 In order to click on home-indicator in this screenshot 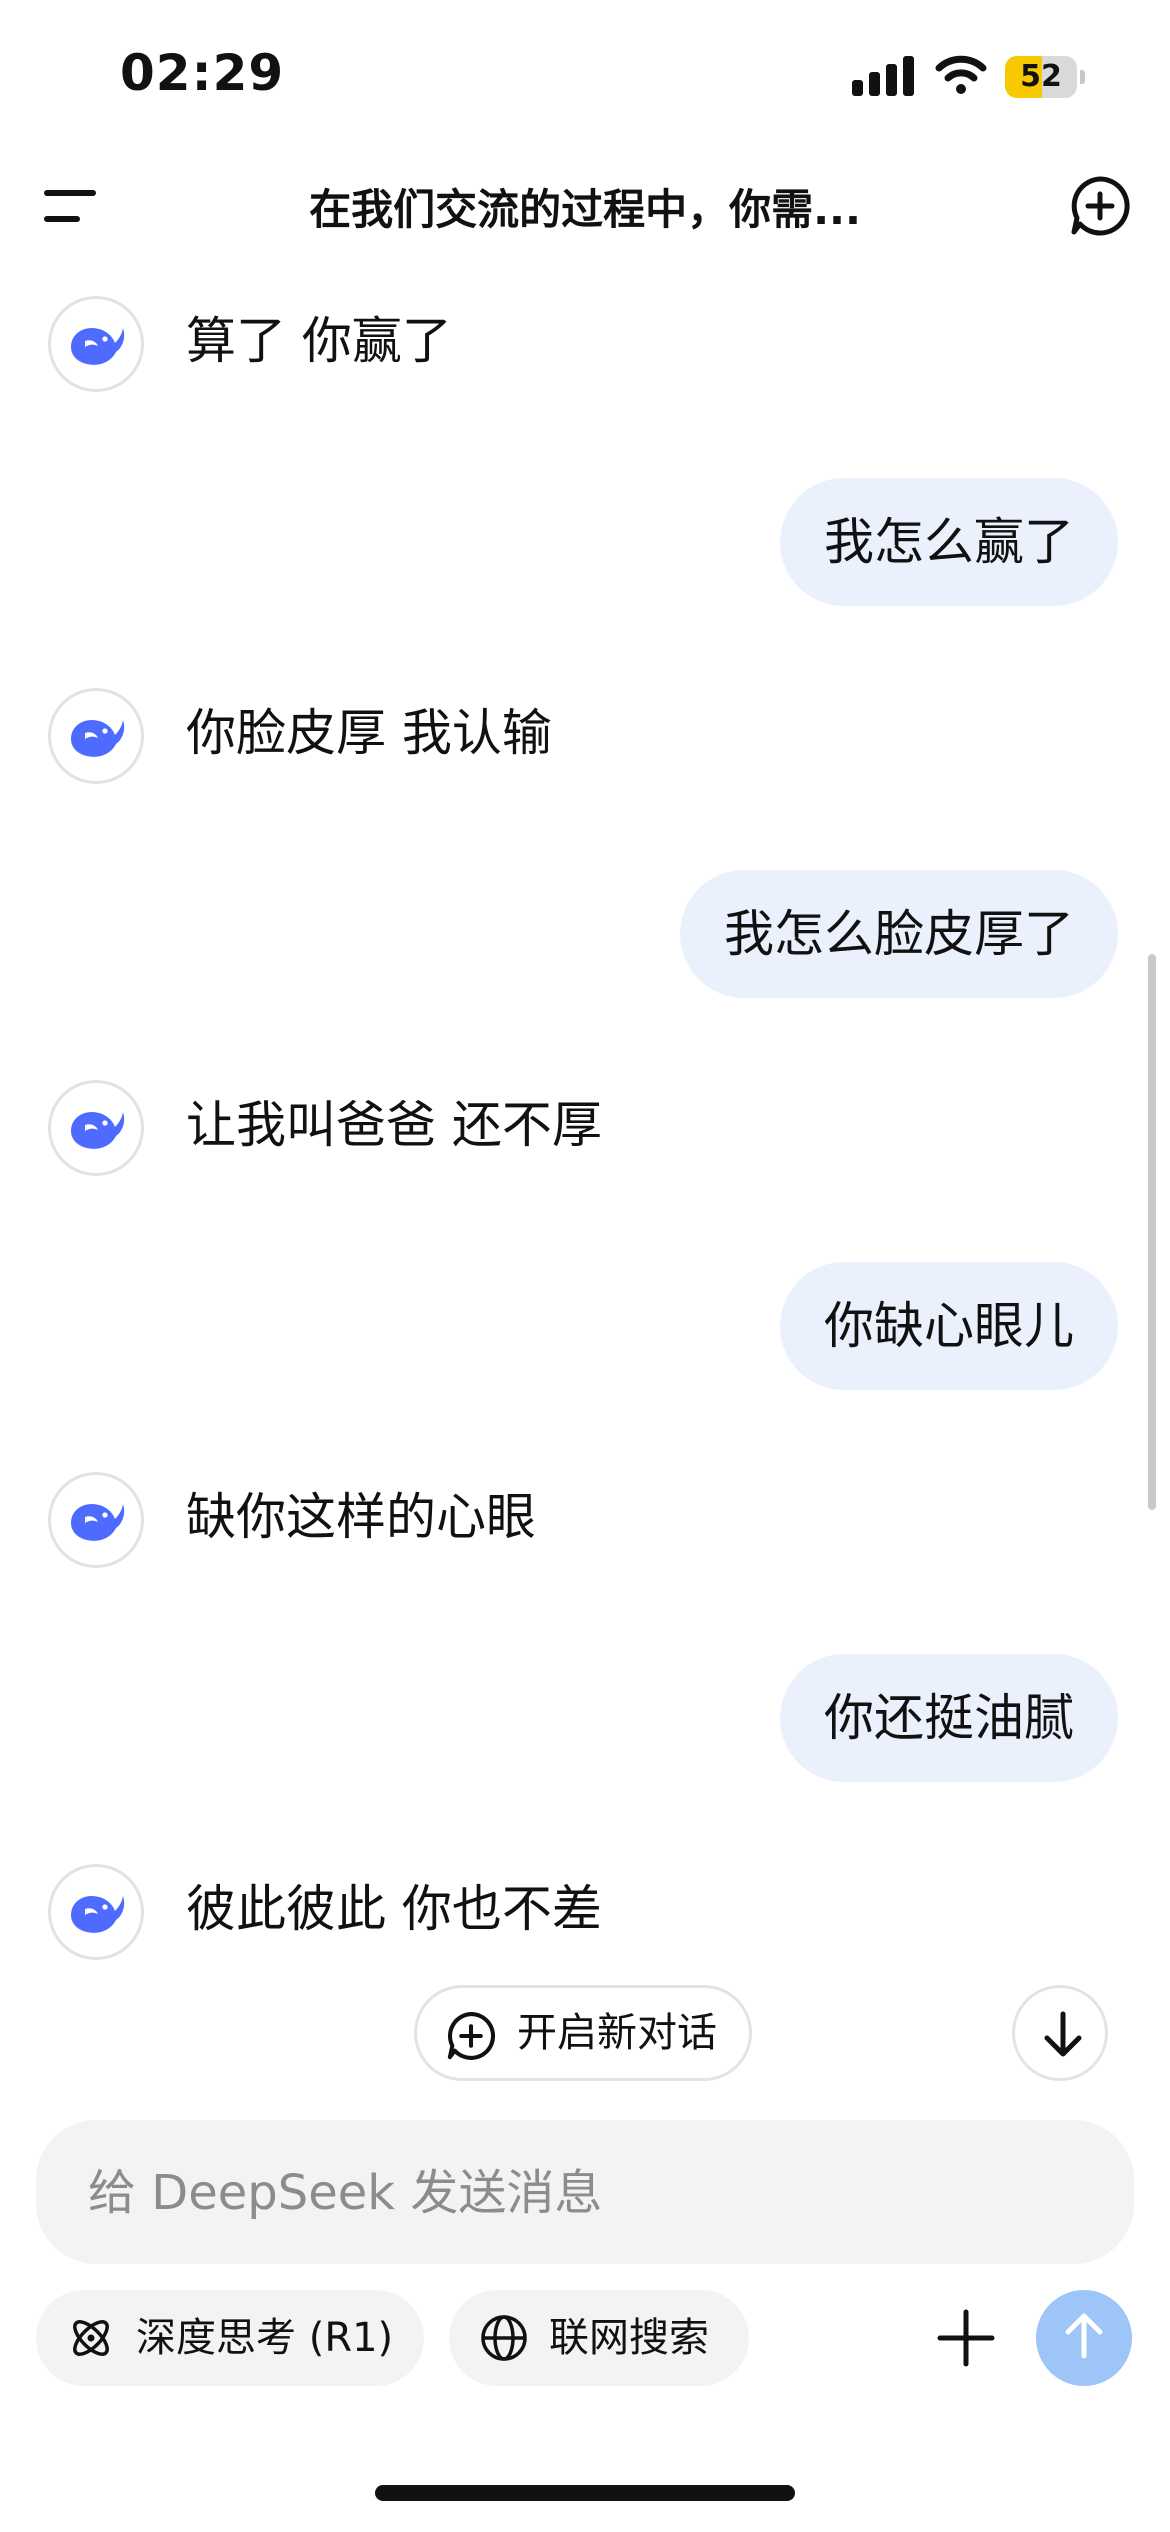, I will do `click(585, 2493)`.